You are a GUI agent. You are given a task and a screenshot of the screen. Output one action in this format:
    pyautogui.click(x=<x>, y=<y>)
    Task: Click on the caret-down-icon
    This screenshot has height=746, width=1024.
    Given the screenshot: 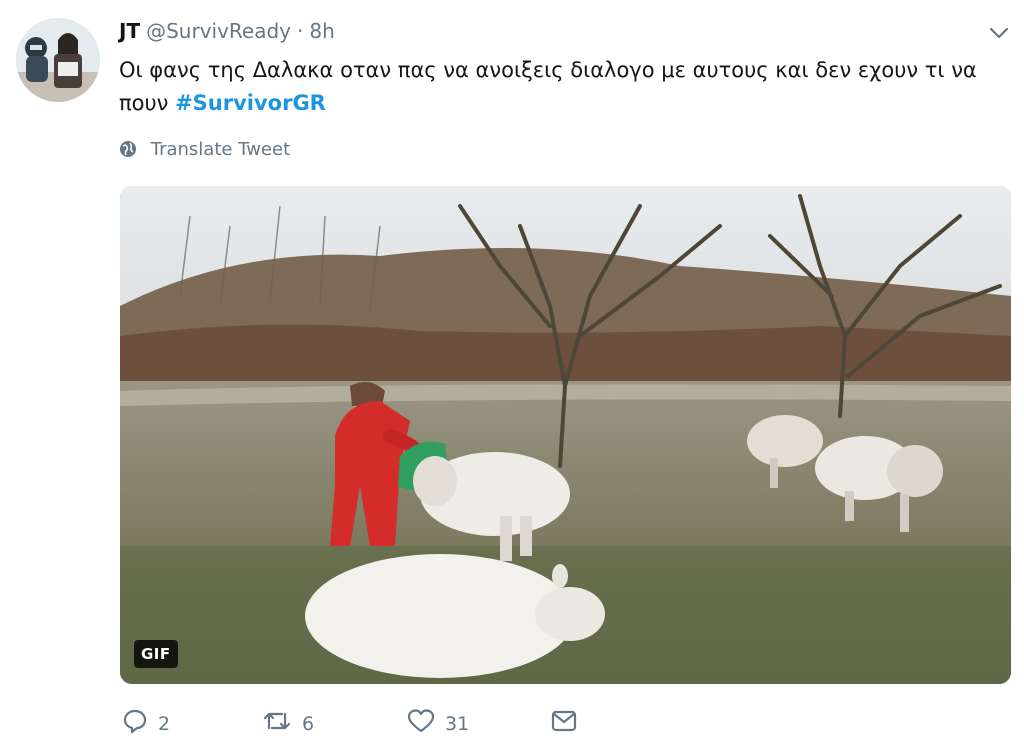 What is the action you would take?
    pyautogui.click(x=999, y=33)
    